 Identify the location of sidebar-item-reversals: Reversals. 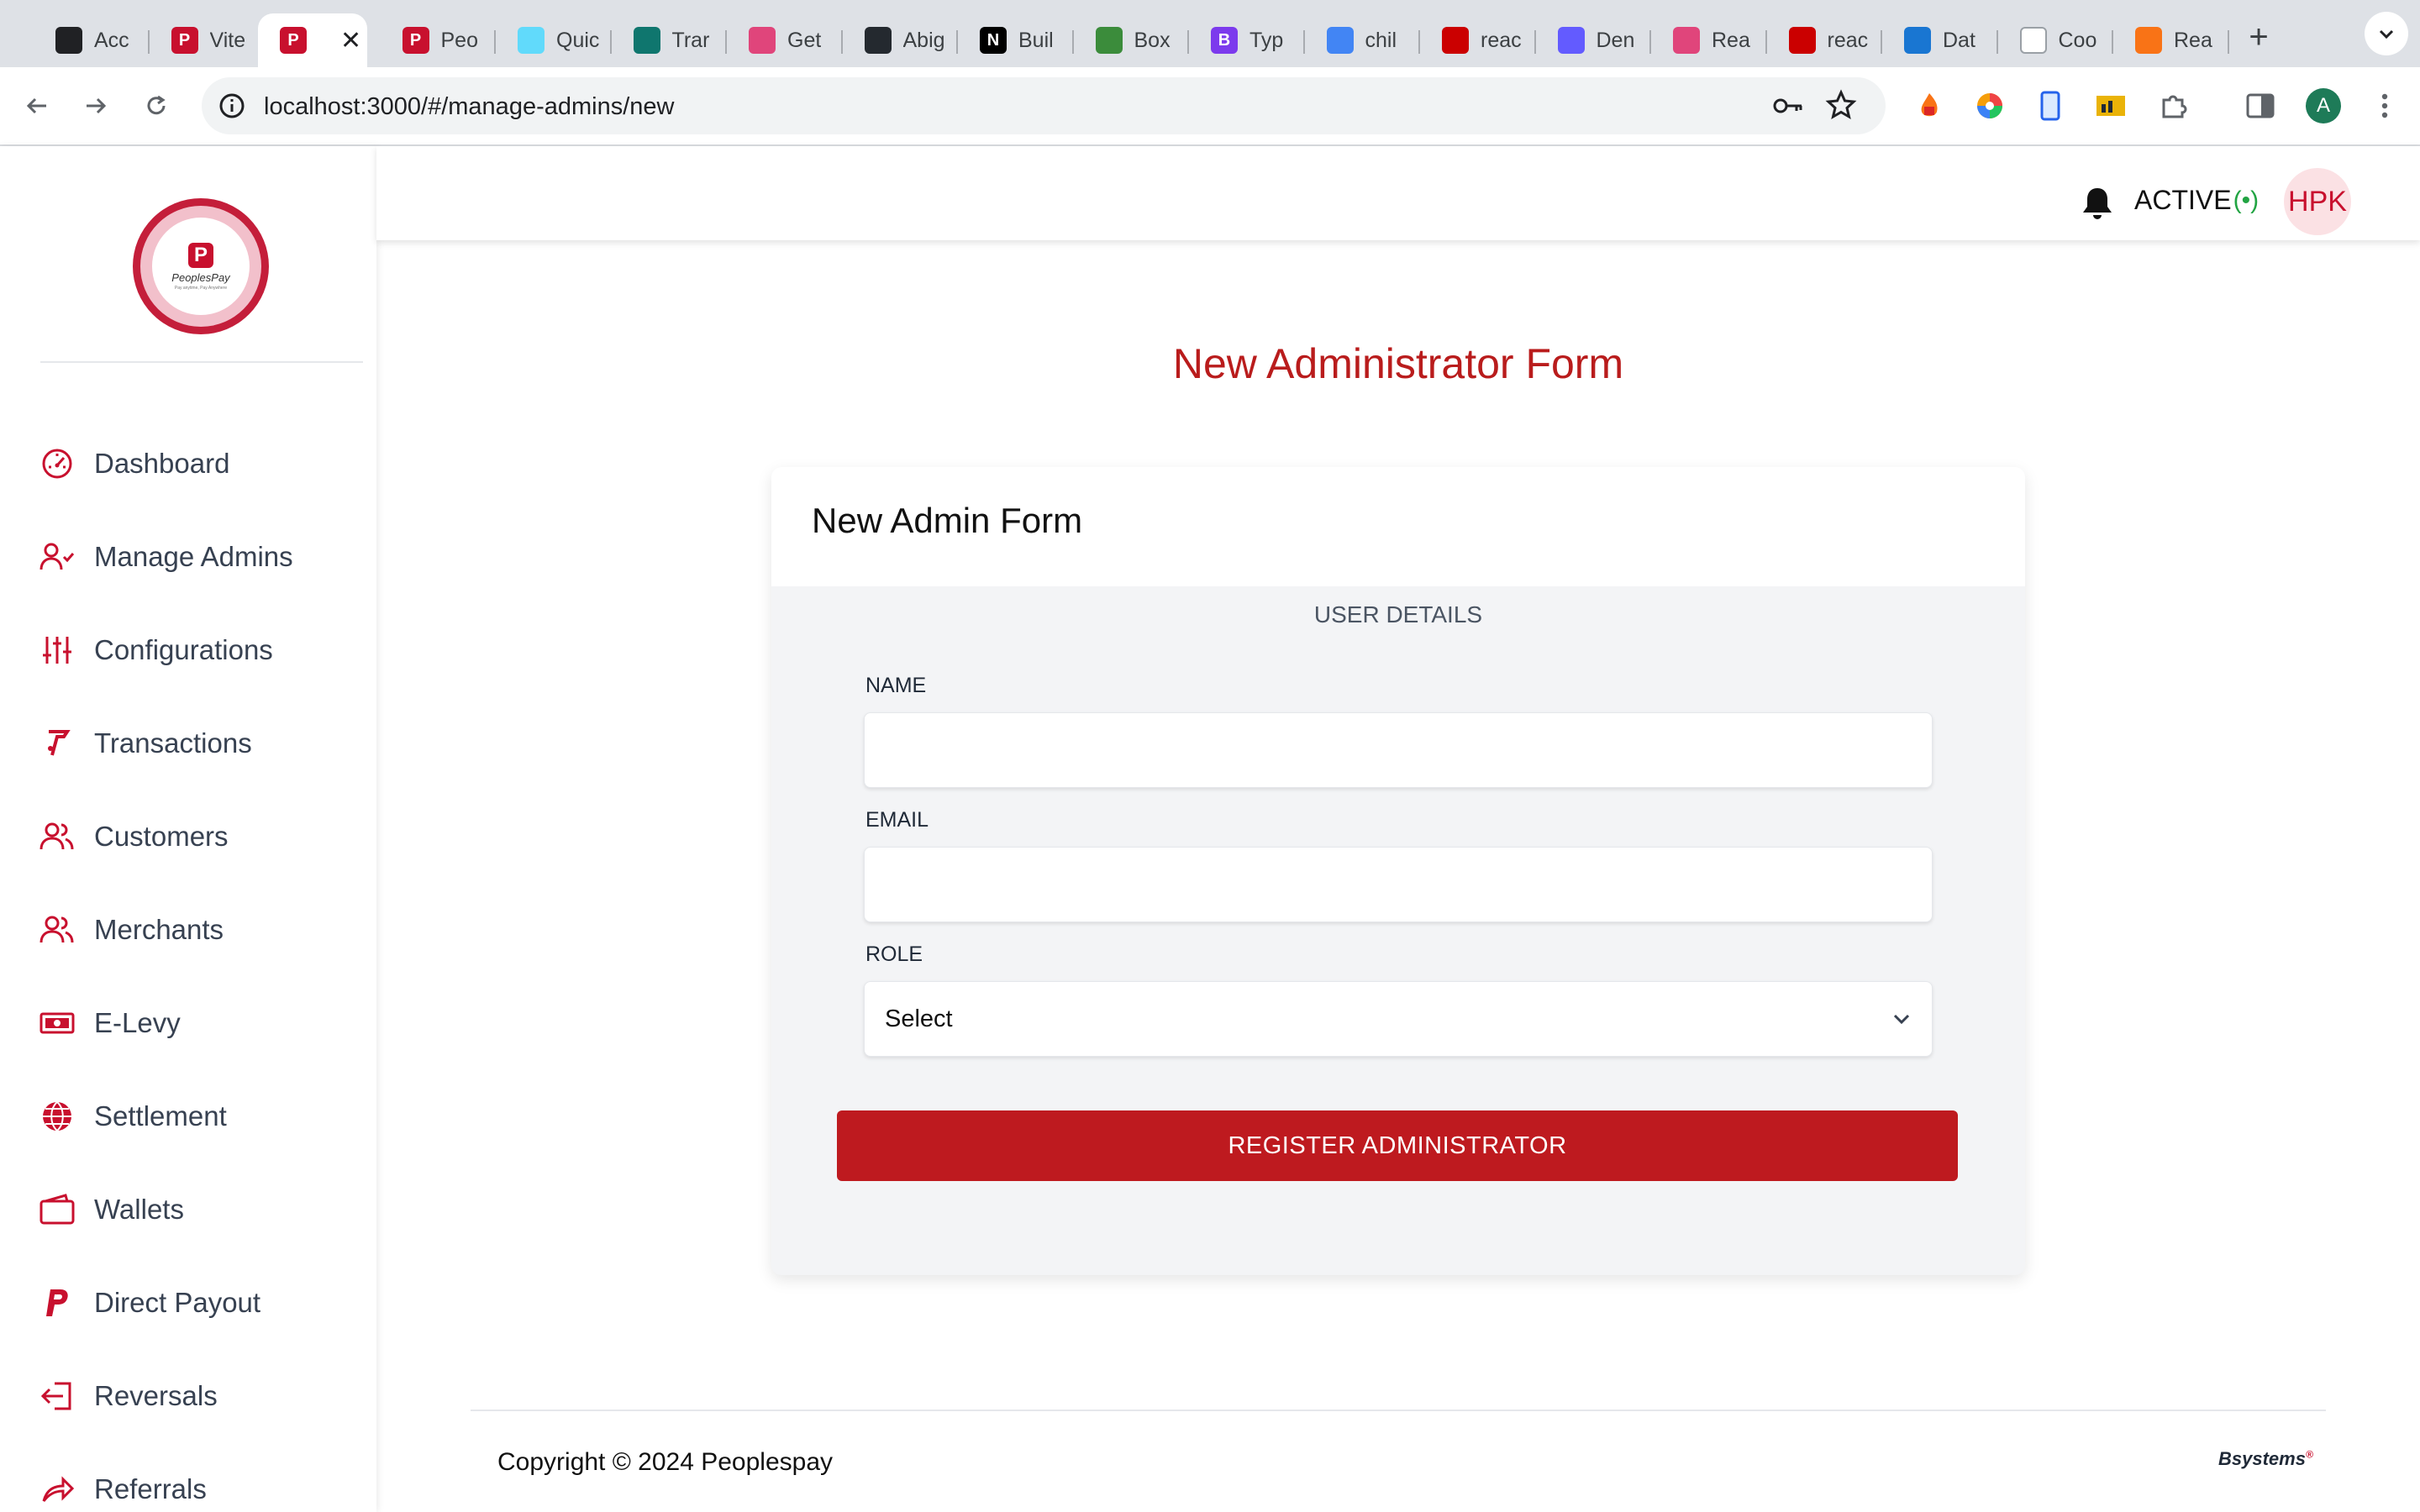
(128, 1396).